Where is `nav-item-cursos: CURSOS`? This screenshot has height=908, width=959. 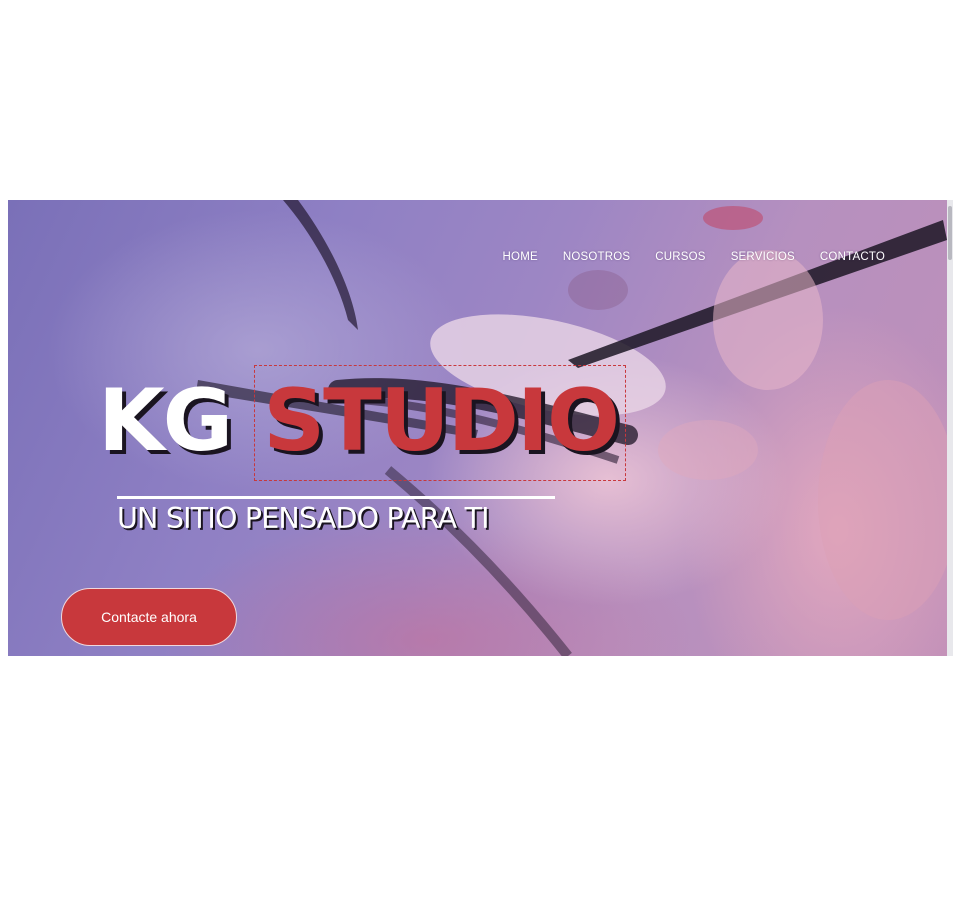 nav-item-cursos: CURSOS is located at coordinates (680, 257).